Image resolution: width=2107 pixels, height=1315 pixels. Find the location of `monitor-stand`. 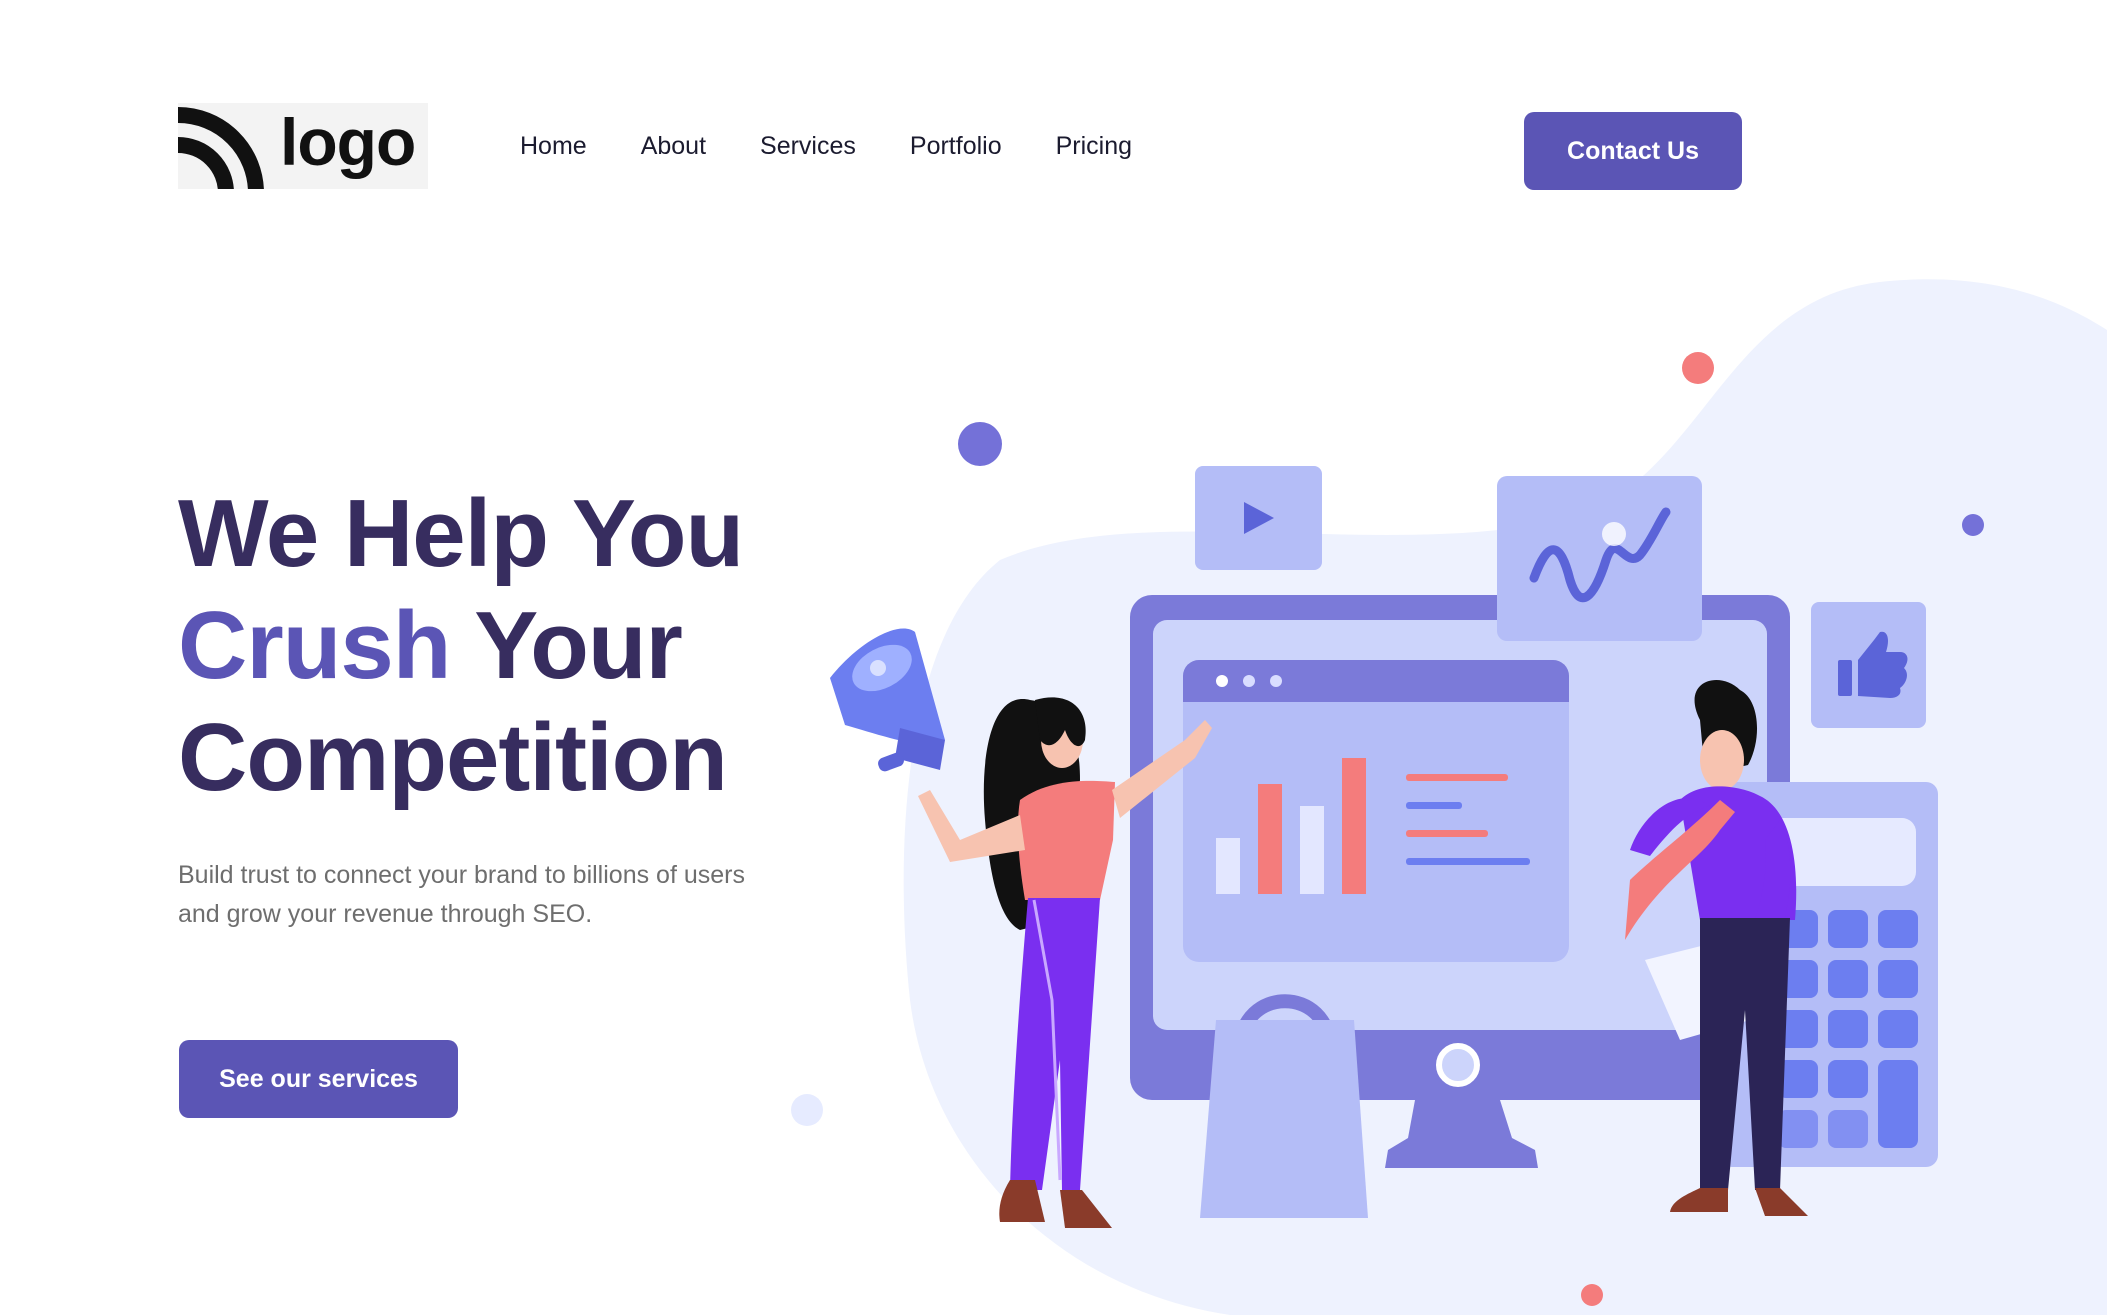

monitor-stand is located at coordinates (1461, 1134).